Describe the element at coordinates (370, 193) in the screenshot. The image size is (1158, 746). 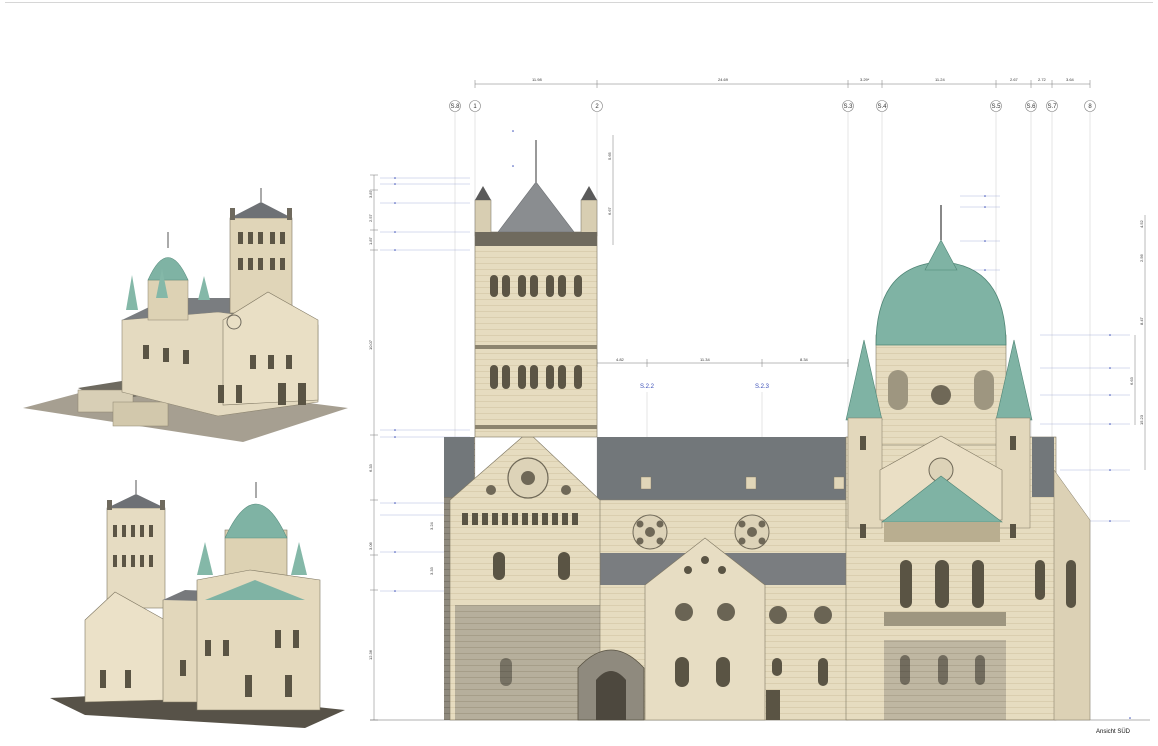
I see `left-dimension: 3.87` at that location.